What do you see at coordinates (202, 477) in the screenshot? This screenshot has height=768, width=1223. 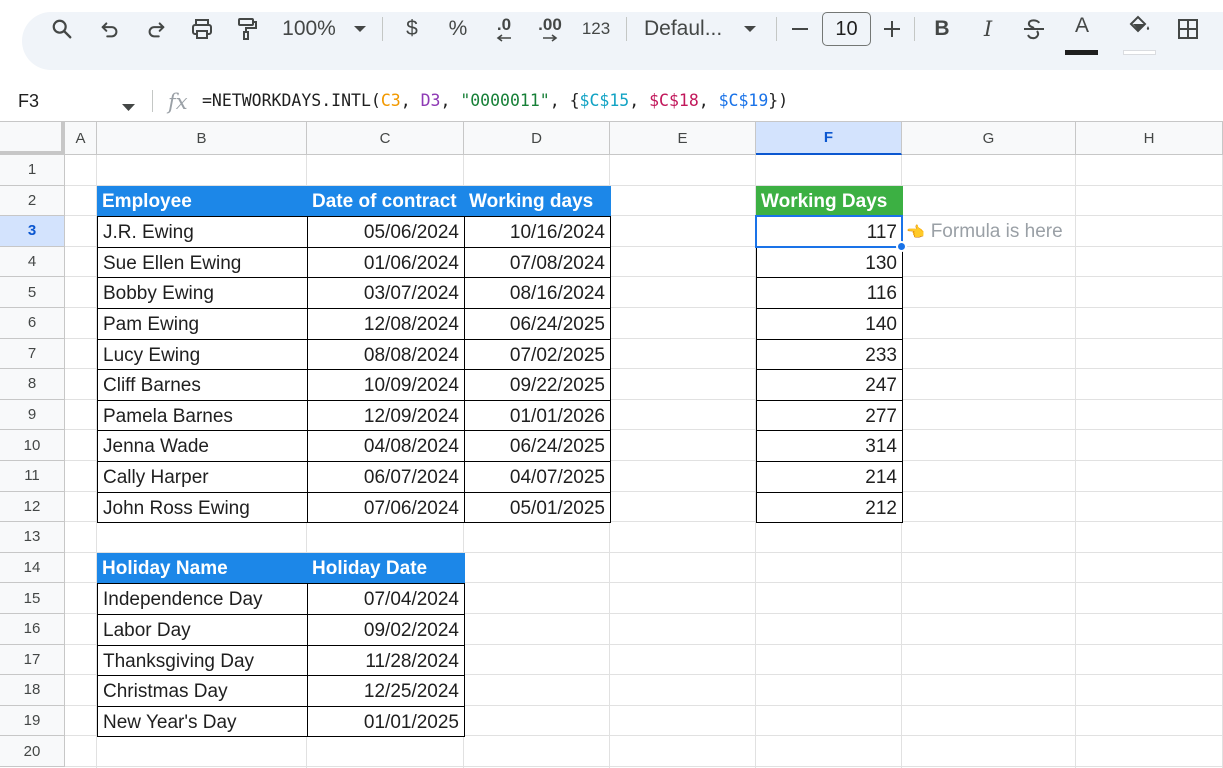 I see `employee-name-cell: Cally Harper` at bounding box center [202, 477].